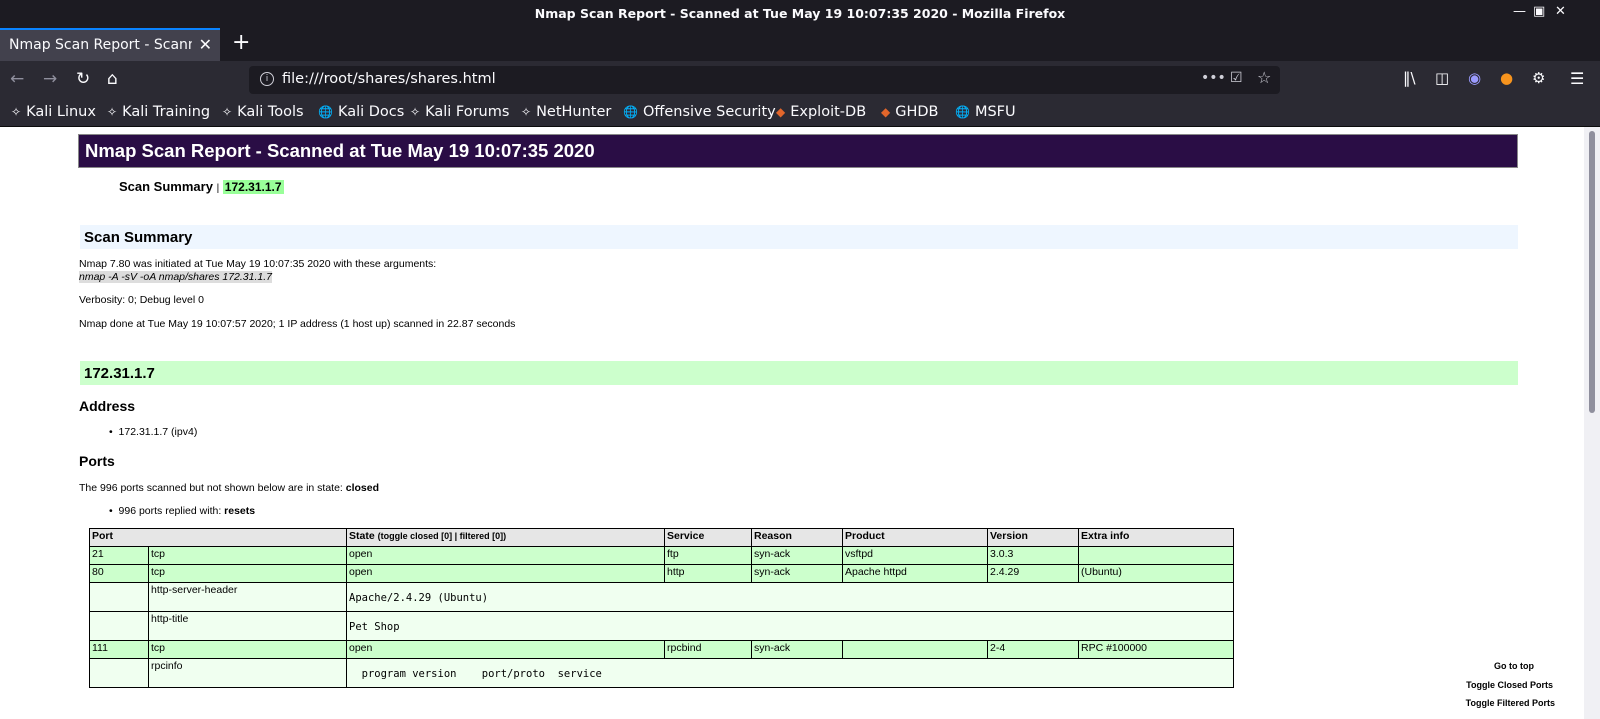 The width and height of the screenshot is (1600, 719). Describe the element at coordinates (1409, 78) in the screenshot. I see `library-icon: ‖\` at that location.